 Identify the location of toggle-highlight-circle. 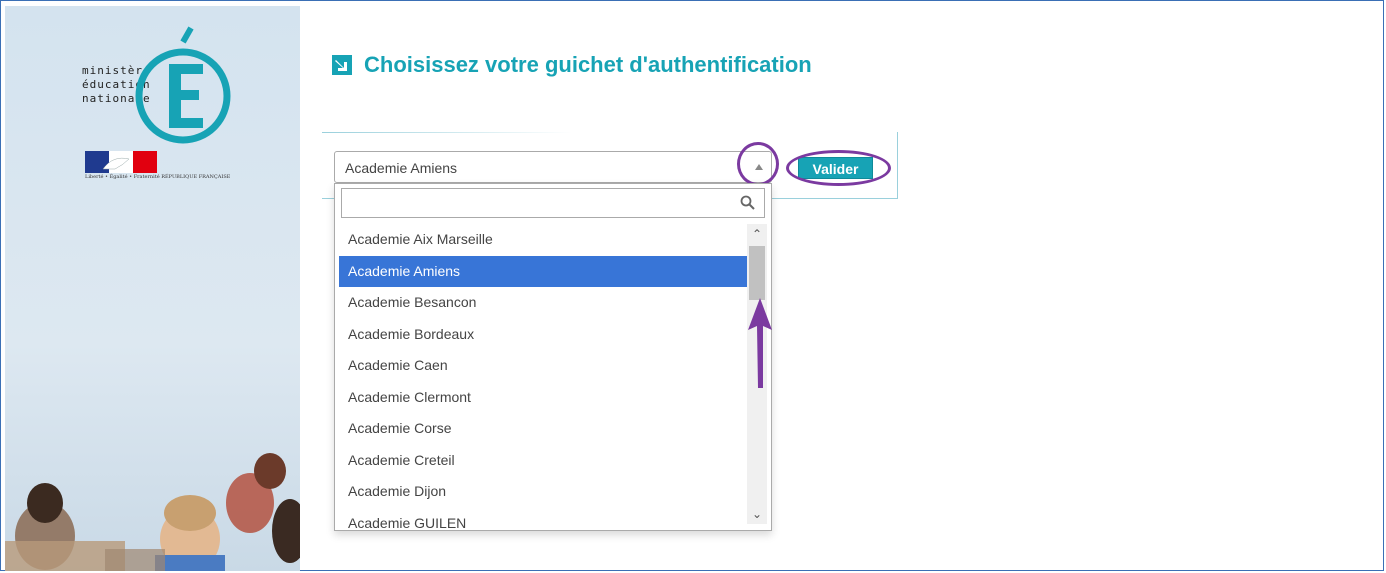
(758, 164).